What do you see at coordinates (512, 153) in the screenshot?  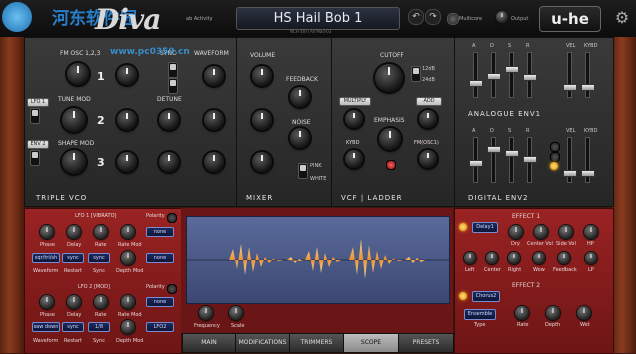 I see `env2-sustain-cap` at bounding box center [512, 153].